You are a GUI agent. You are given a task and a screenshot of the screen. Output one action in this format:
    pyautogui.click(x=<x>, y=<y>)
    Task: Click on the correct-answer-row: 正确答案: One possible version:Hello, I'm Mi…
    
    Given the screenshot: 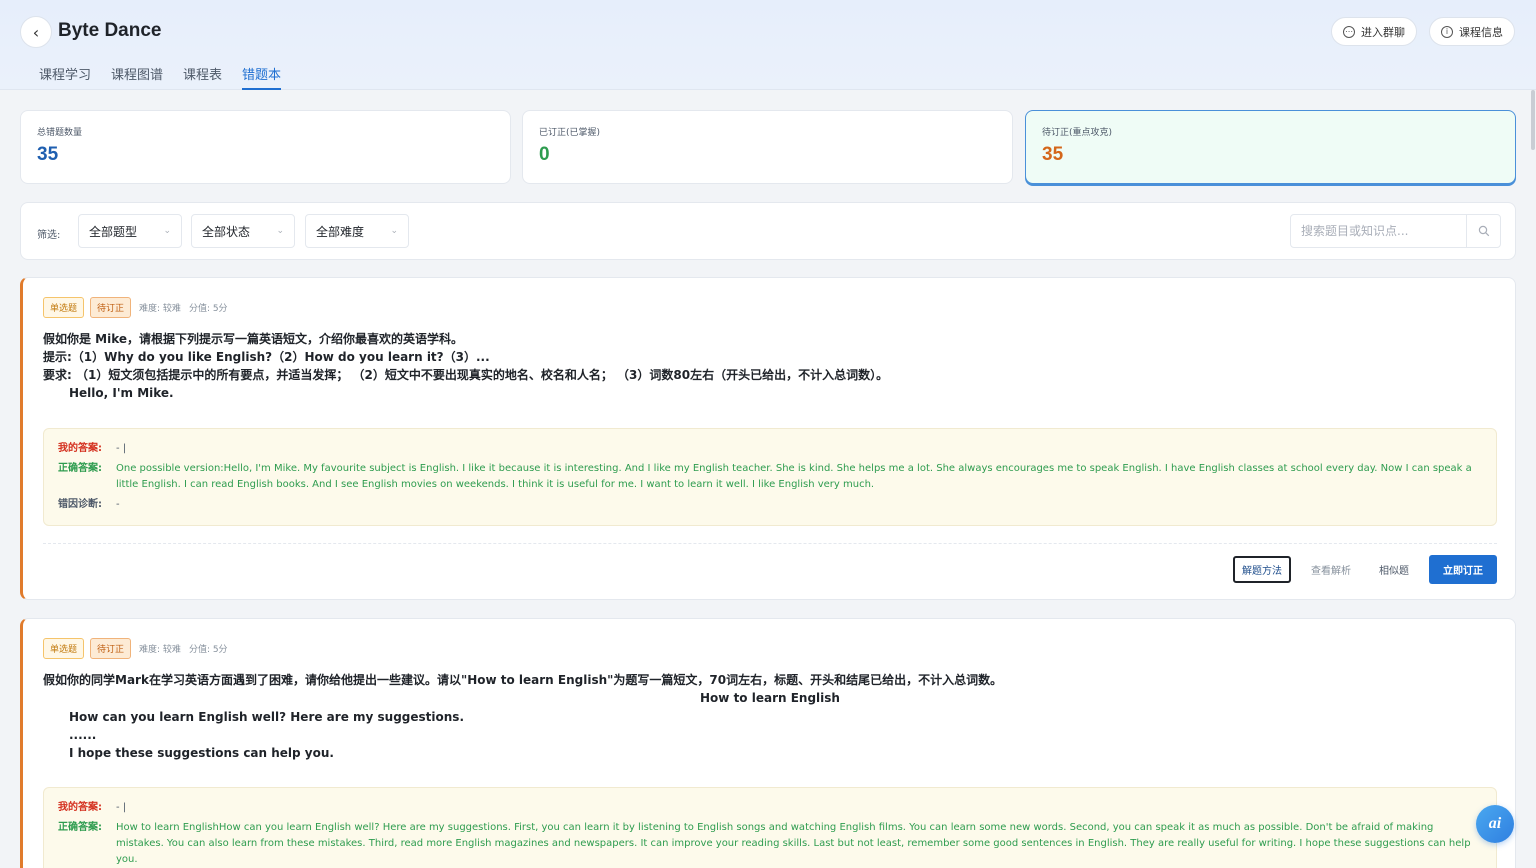 What is the action you would take?
    pyautogui.click(x=770, y=477)
    